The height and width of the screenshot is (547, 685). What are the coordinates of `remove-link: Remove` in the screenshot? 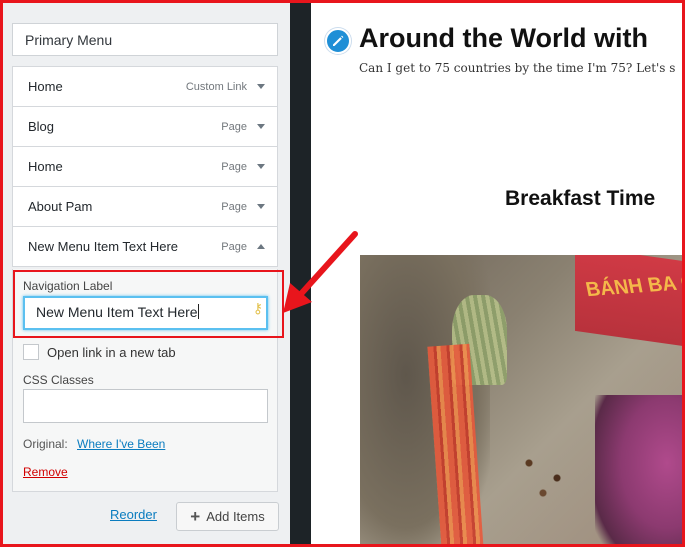 It's located at (45, 472).